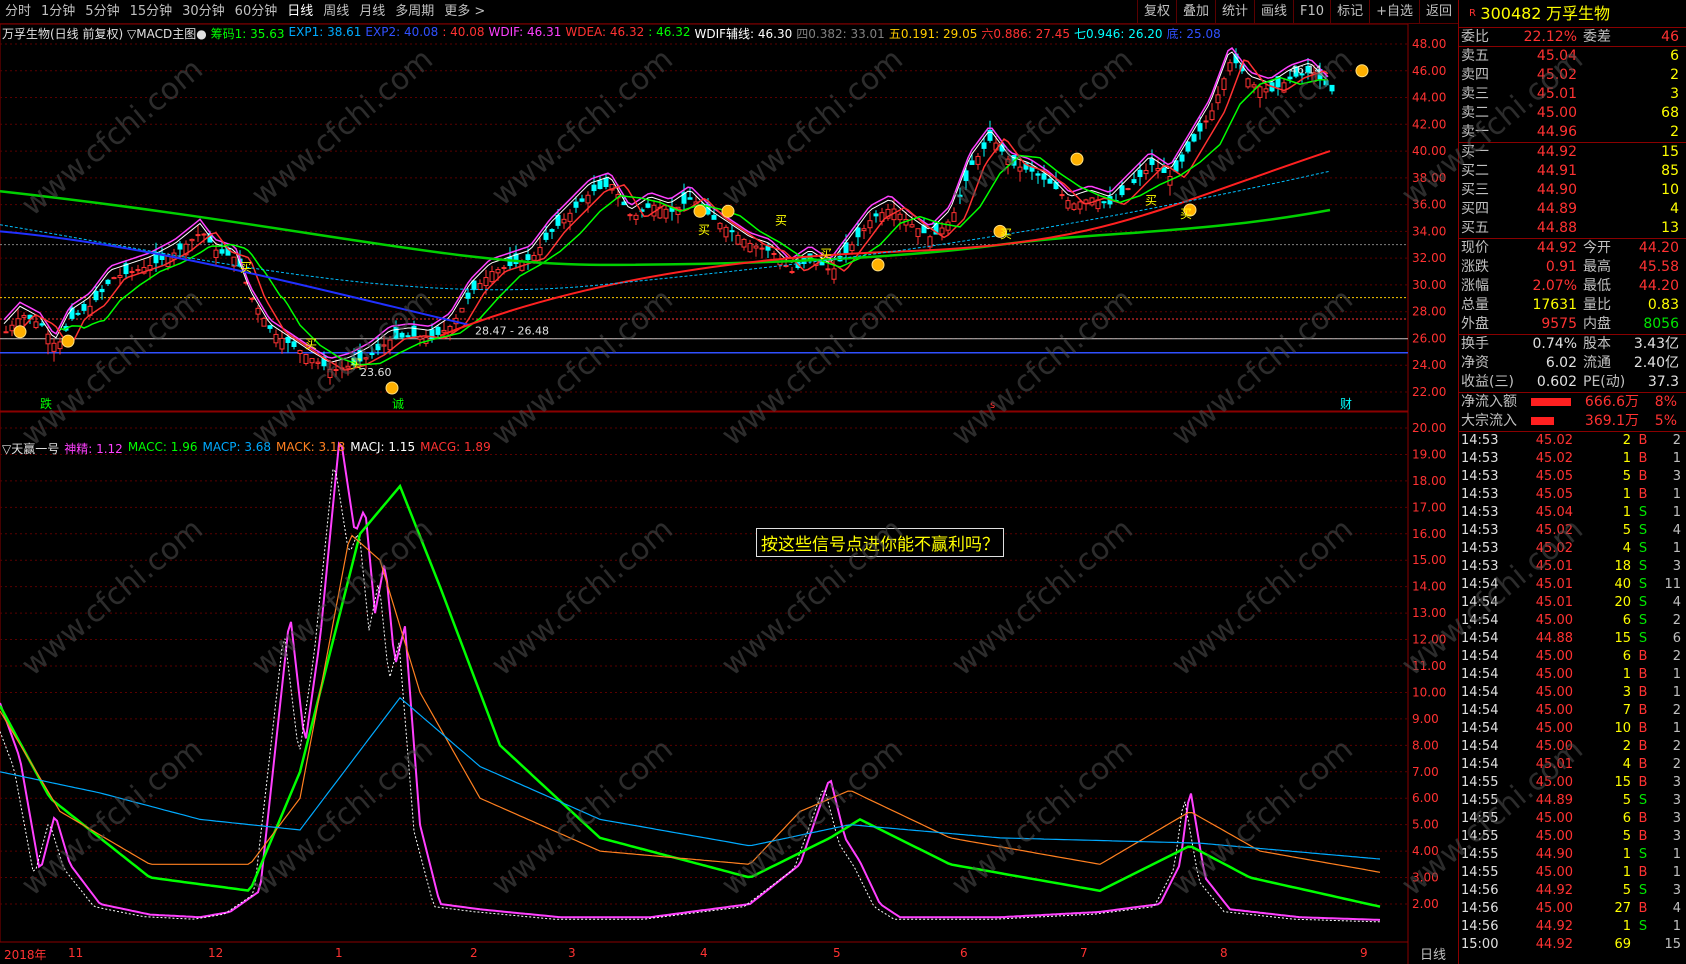 This screenshot has height=964, width=1686. I want to click on event-marker: 诚, so click(398, 404).